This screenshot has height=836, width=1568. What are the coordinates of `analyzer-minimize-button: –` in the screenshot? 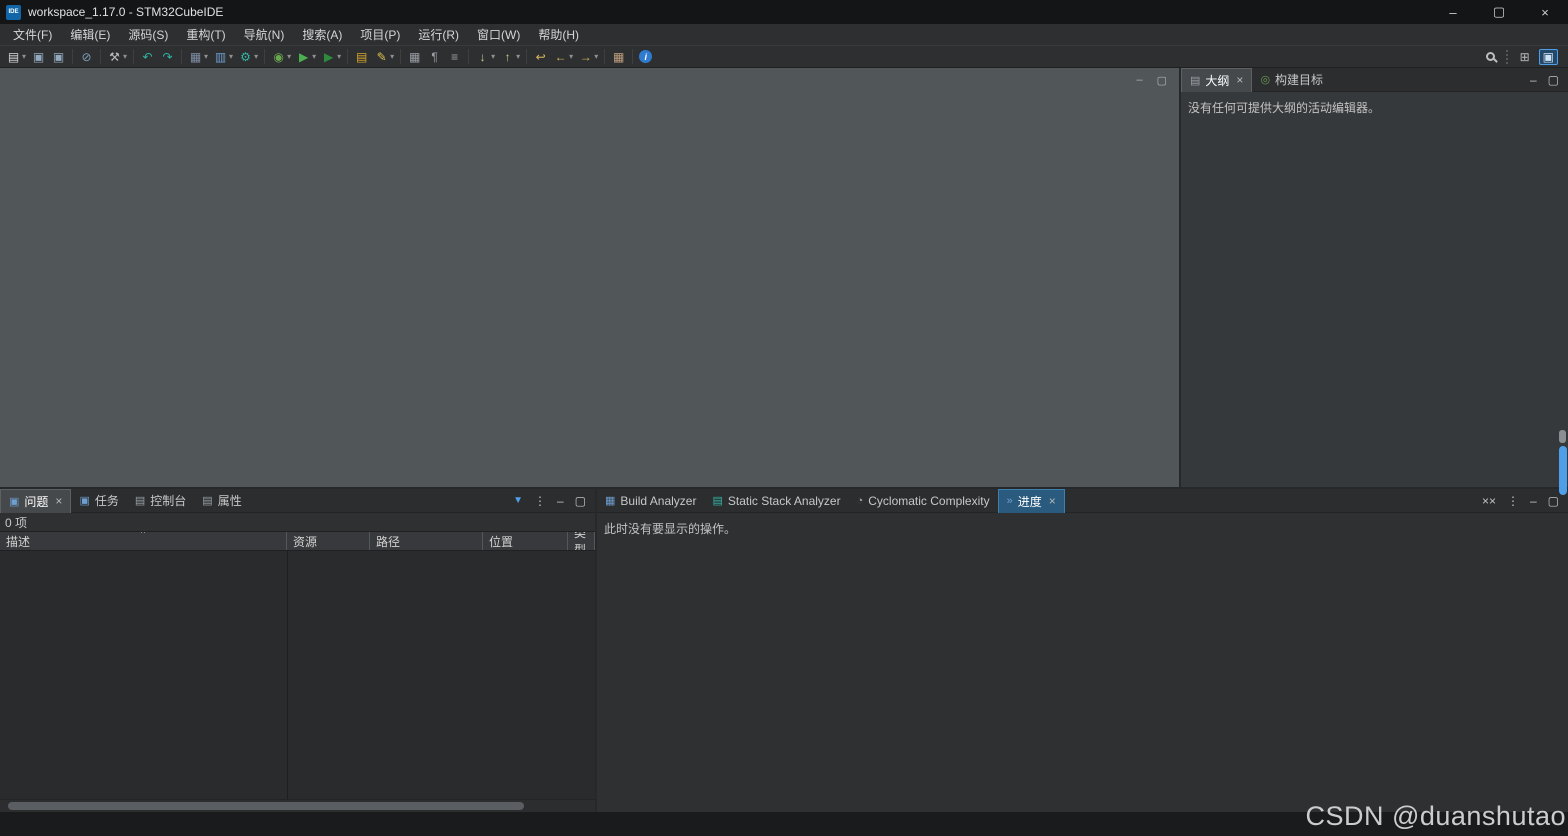 It's located at (1533, 501).